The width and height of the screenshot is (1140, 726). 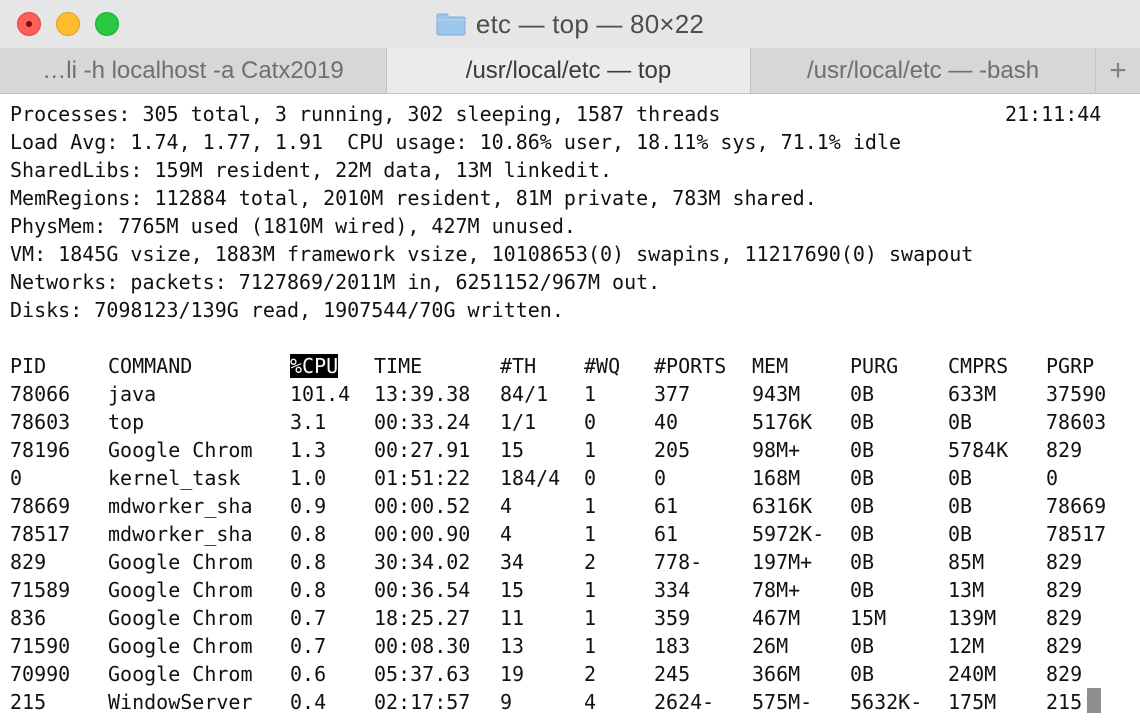 What do you see at coordinates (776, 450) in the screenshot?
I see `cell-mem: 98M+` at bounding box center [776, 450].